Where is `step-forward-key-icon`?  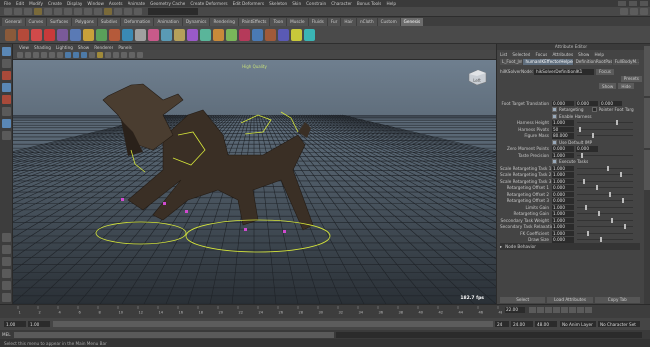 step-forward-key-icon is located at coordinates (580, 310).